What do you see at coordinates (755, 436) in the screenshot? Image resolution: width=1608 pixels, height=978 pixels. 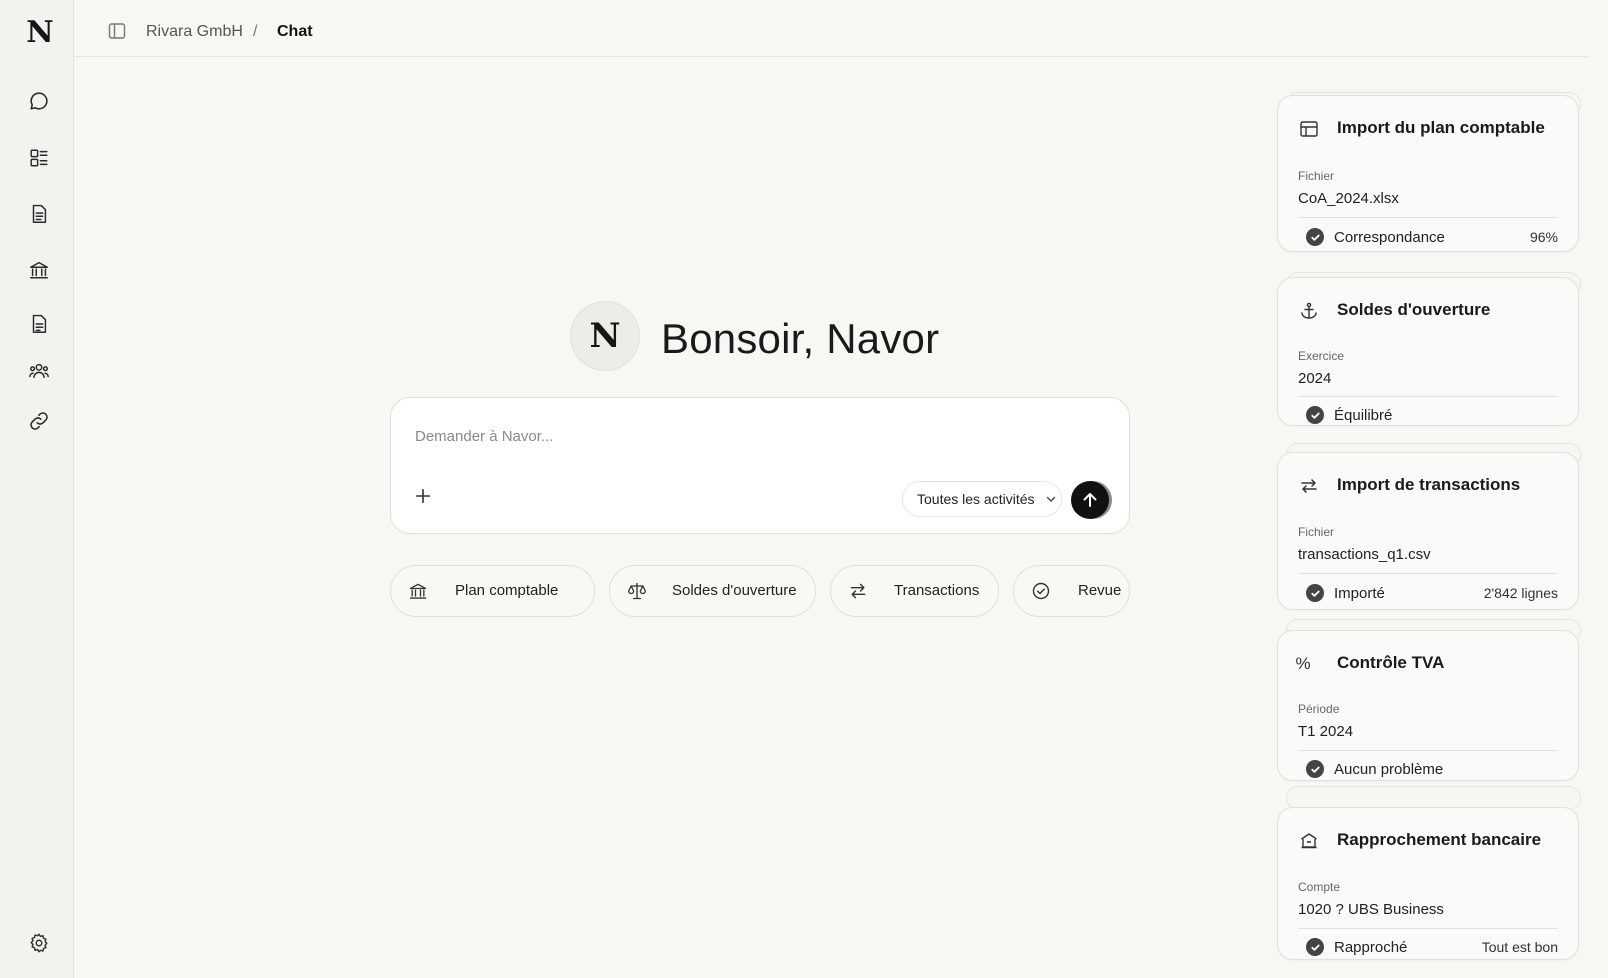 I see `chat-input` at bounding box center [755, 436].